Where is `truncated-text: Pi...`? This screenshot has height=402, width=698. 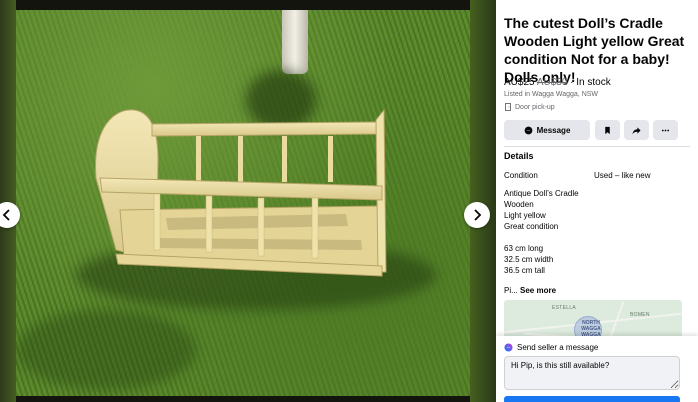 truncated-text: Pi... is located at coordinates (511, 290).